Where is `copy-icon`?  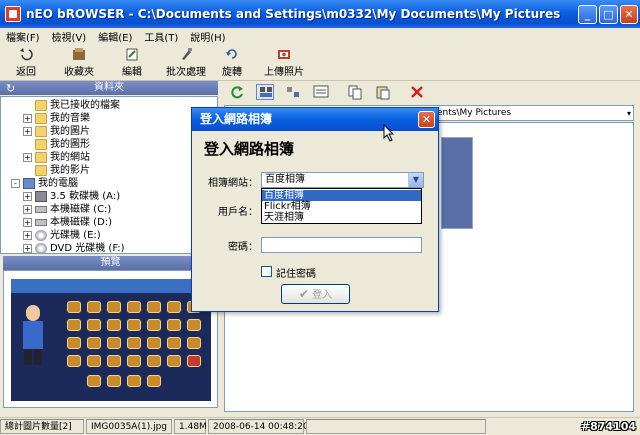 copy-icon is located at coordinates (355, 92).